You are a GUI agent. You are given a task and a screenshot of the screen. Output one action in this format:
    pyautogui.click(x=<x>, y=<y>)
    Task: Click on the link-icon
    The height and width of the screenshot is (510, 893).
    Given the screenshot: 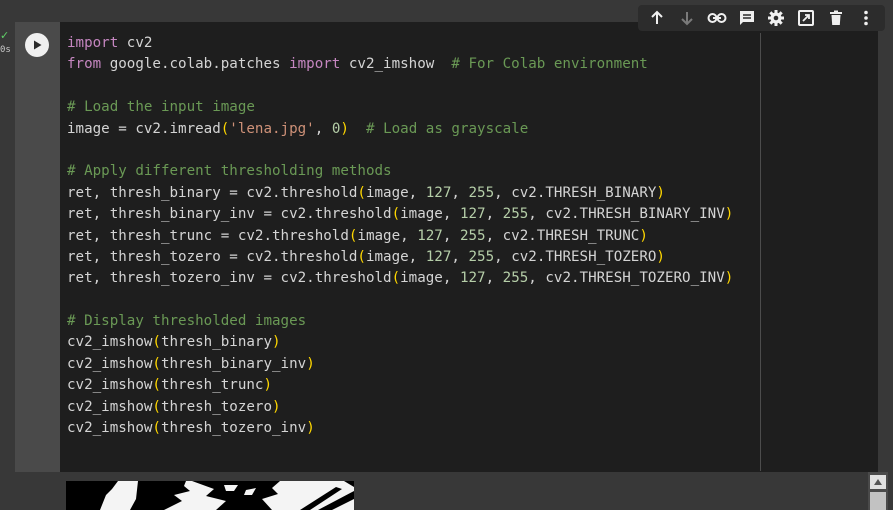 What is the action you would take?
    pyautogui.click(x=717, y=18)
    